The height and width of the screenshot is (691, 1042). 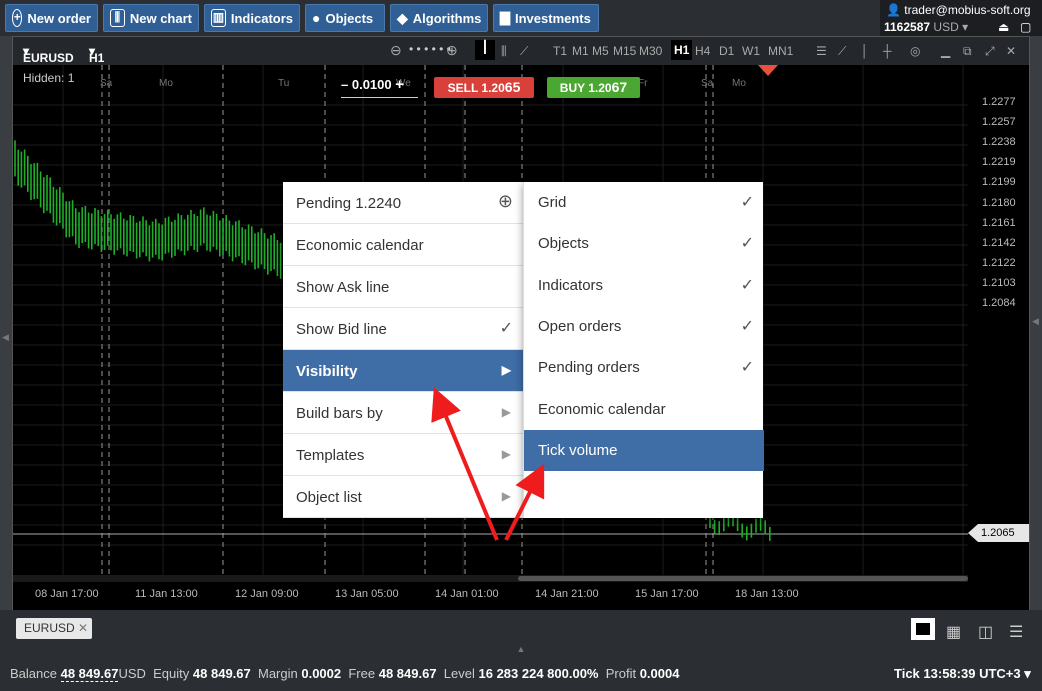 What do you see at coordinates (967, 51) in the screenshot?
I see `popout-icon: ⧉` at bounding box center [967, 51].